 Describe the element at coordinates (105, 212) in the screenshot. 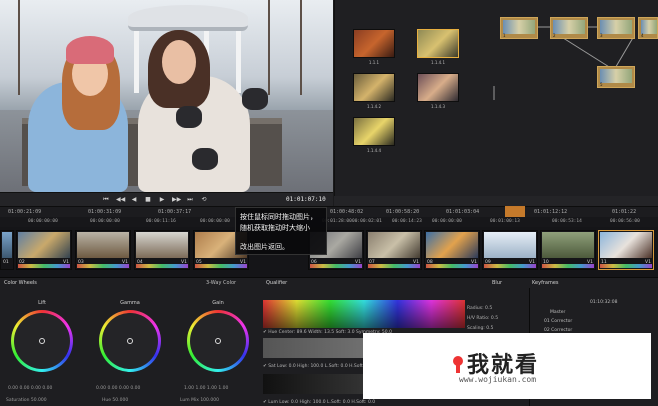

I see `ruler-tick: 01:00:31:09` at that location.